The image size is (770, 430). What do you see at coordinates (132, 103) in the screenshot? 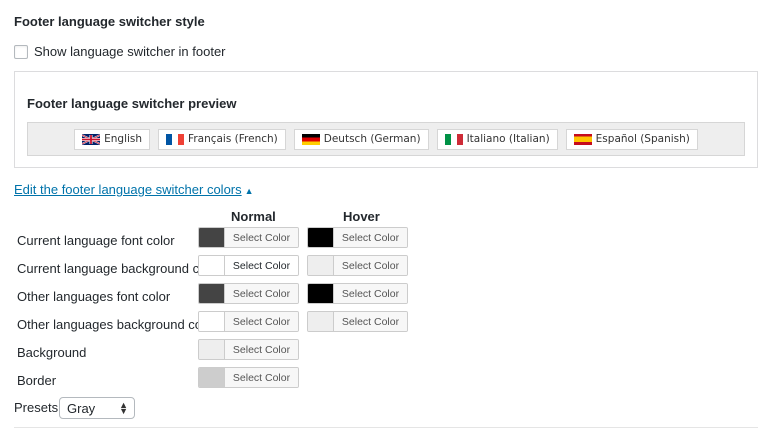
I see `preview-title: Footer language switcher preview` at bounding box center [132, 103].